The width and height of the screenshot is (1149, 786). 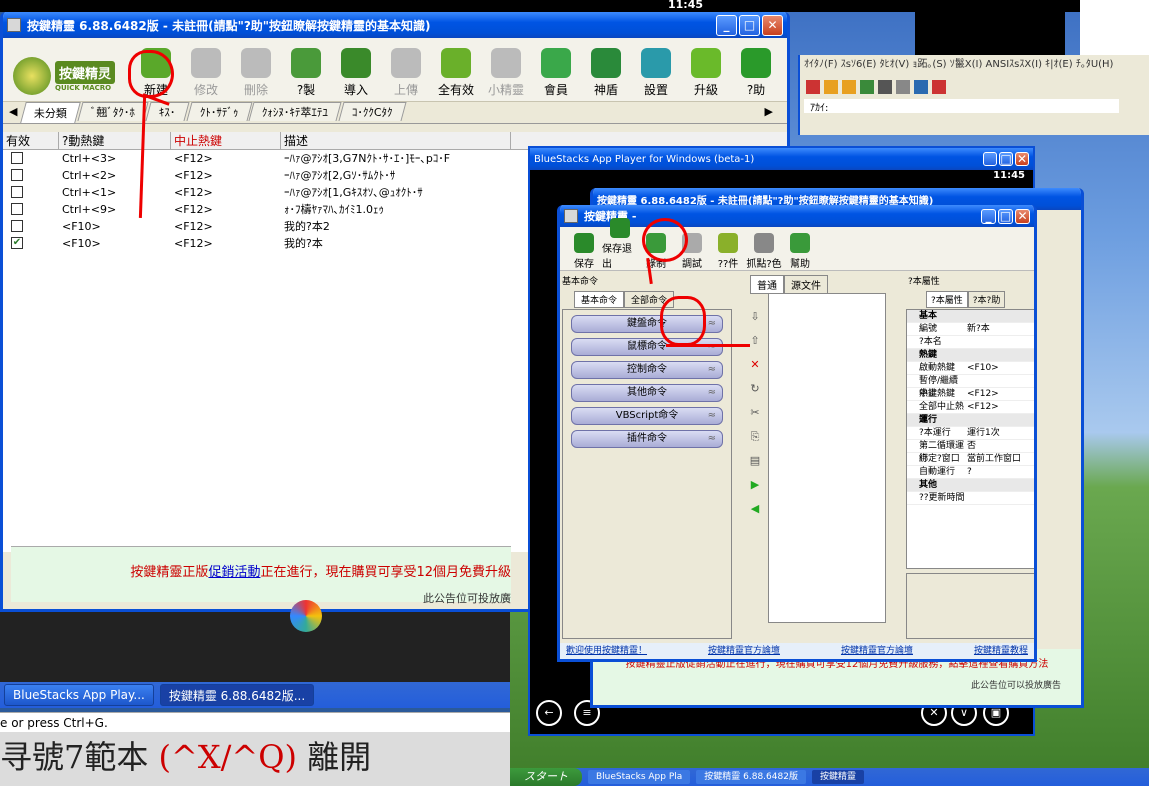 What do you see at coordinates (115, 140) in the screenshot?
I see `column-header: ?動熱鍵` at bounding box center [115, 140].